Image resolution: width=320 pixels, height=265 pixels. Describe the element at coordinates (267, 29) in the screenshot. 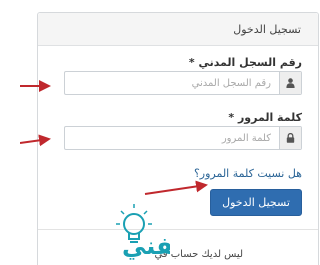

I see `panel-title: تسجيل الدخول` at that location.